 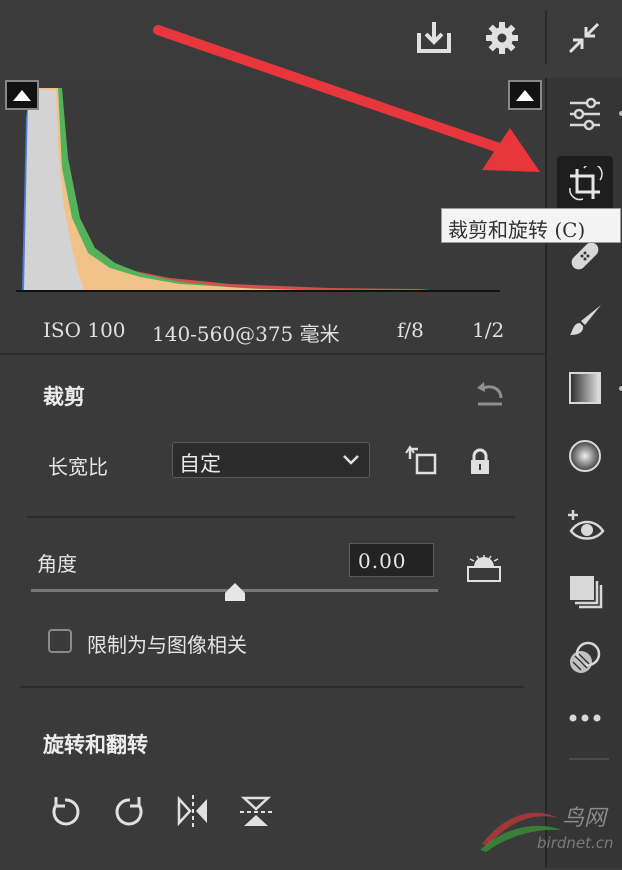 I want to click on tooltip: 裁剪和旋转 (C), so click(x=531, y=225).